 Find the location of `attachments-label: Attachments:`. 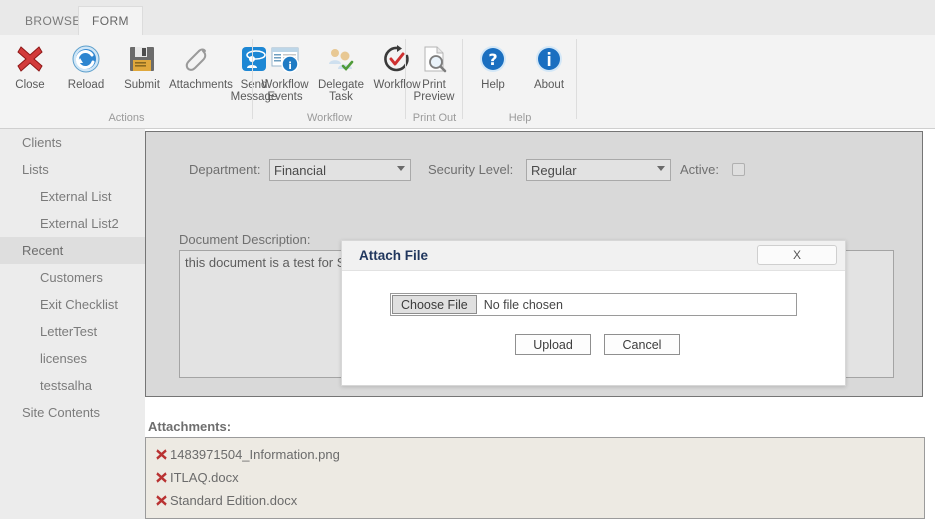

attachments-label: Attachments: is located at coordinates (190, 426).